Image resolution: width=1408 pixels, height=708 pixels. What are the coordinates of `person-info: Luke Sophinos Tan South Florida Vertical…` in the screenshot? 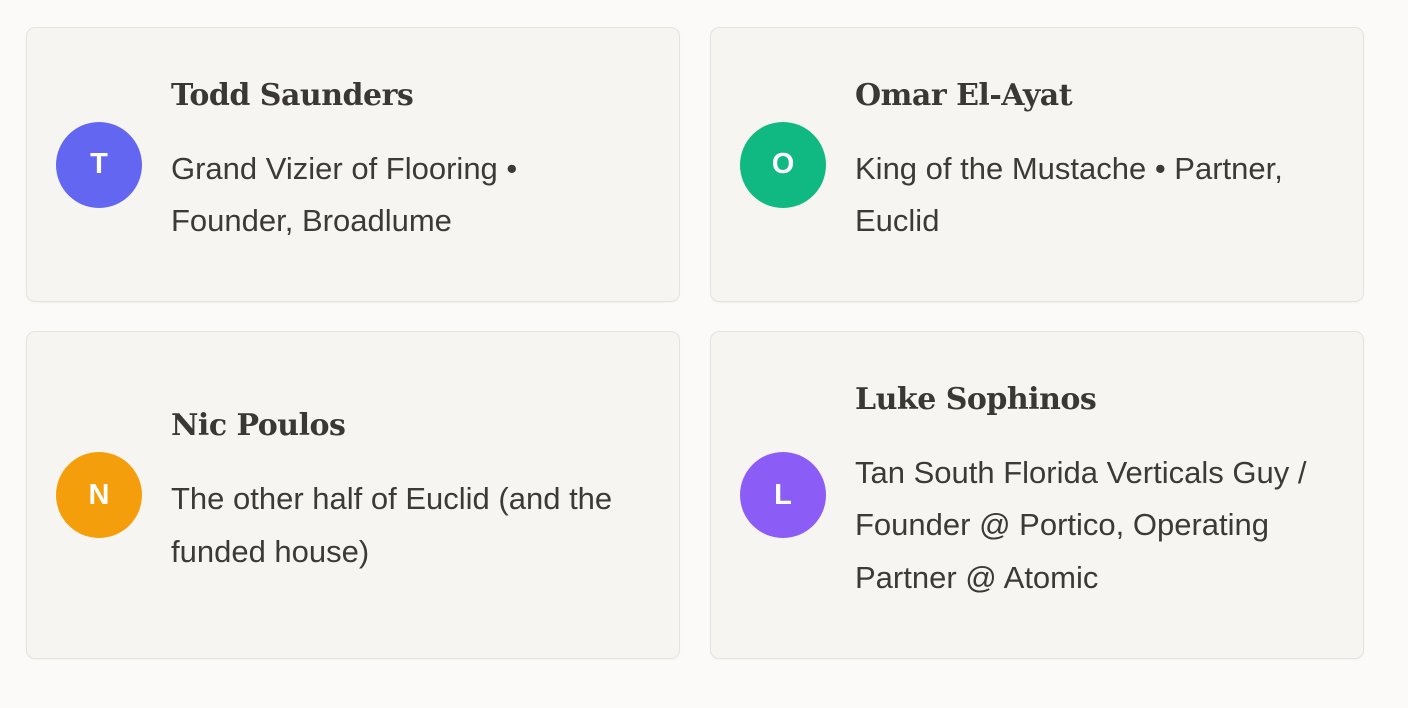 It's located at (1094, 493).